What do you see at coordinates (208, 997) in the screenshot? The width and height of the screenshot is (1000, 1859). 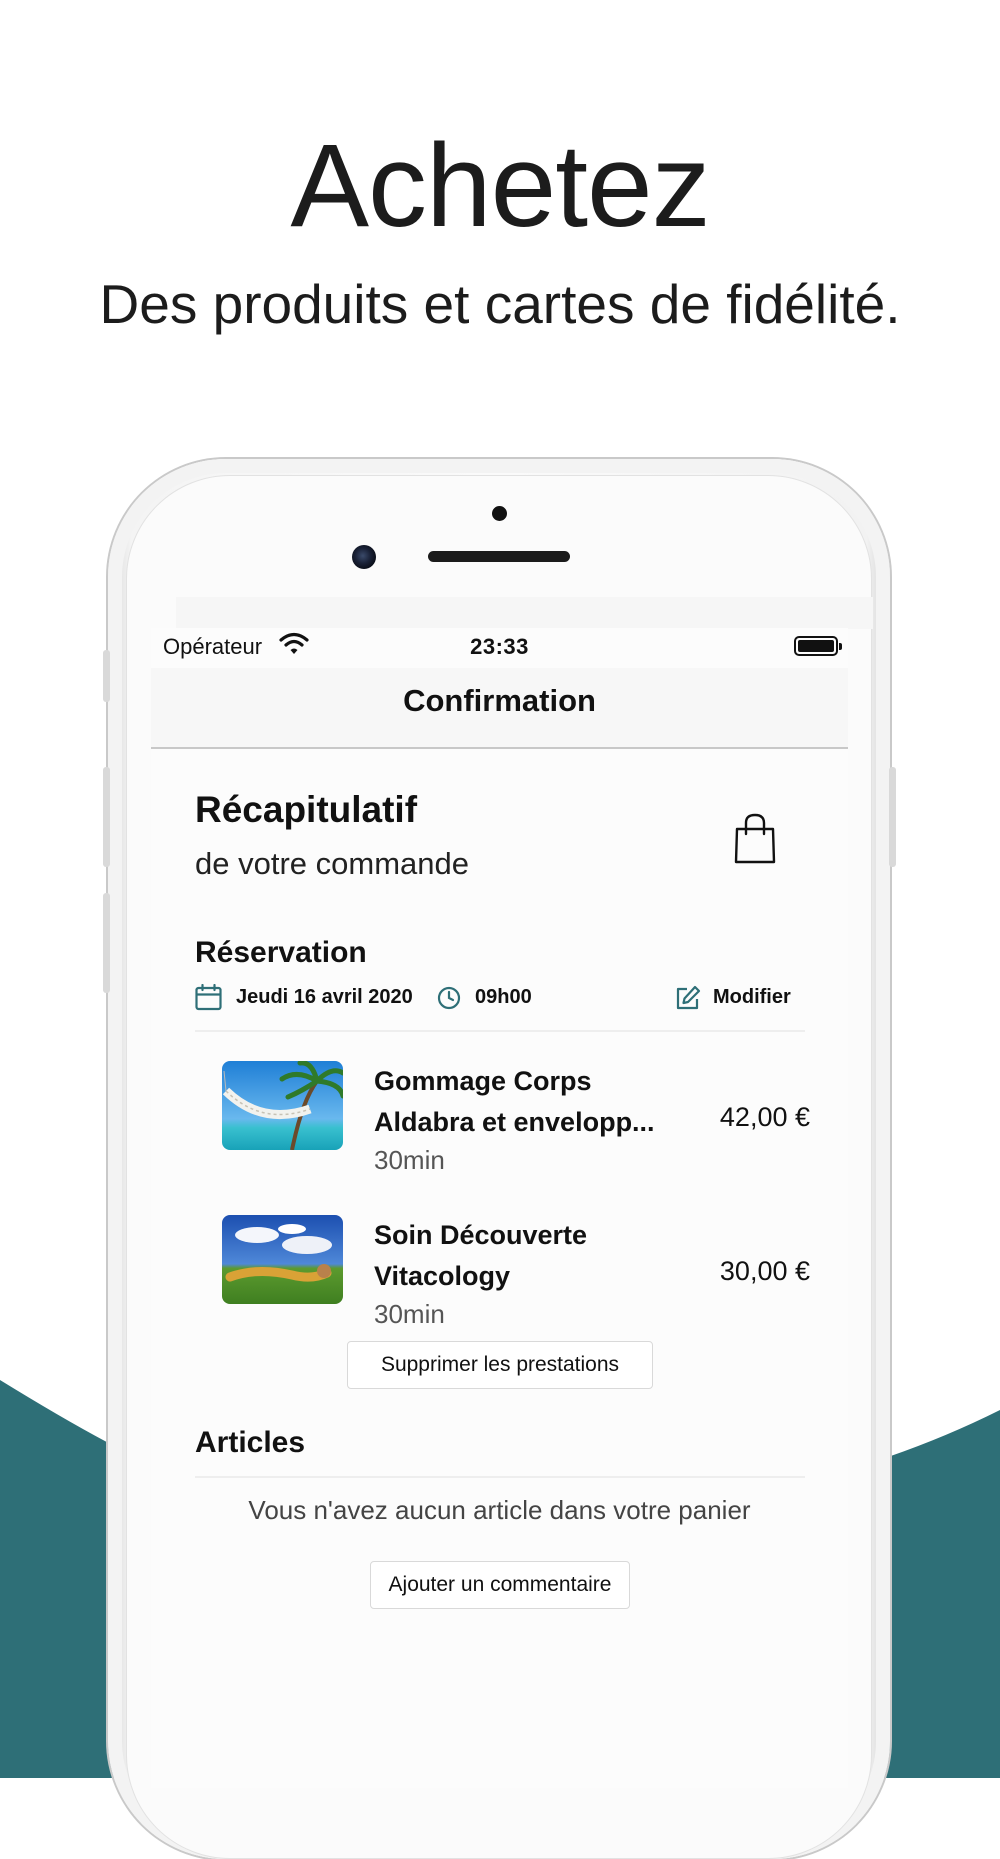 I see `calendar-icon` at bounding box center [208, 997].